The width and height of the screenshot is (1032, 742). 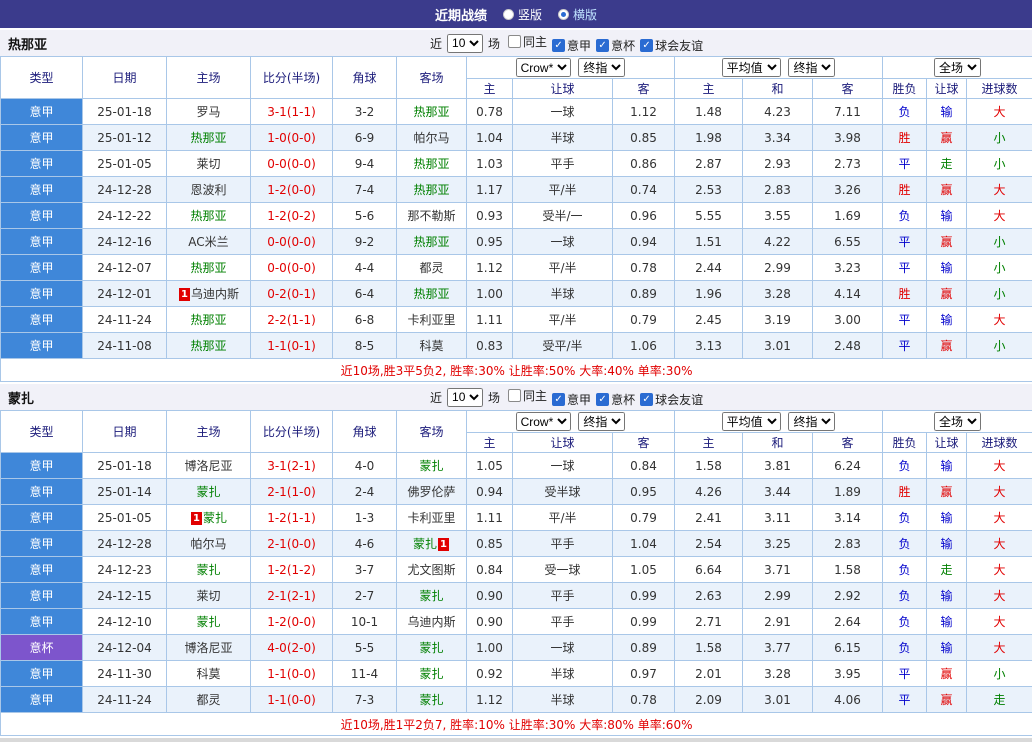 I want to click on competition-cell: 意杯, so click(x=42, y=648).